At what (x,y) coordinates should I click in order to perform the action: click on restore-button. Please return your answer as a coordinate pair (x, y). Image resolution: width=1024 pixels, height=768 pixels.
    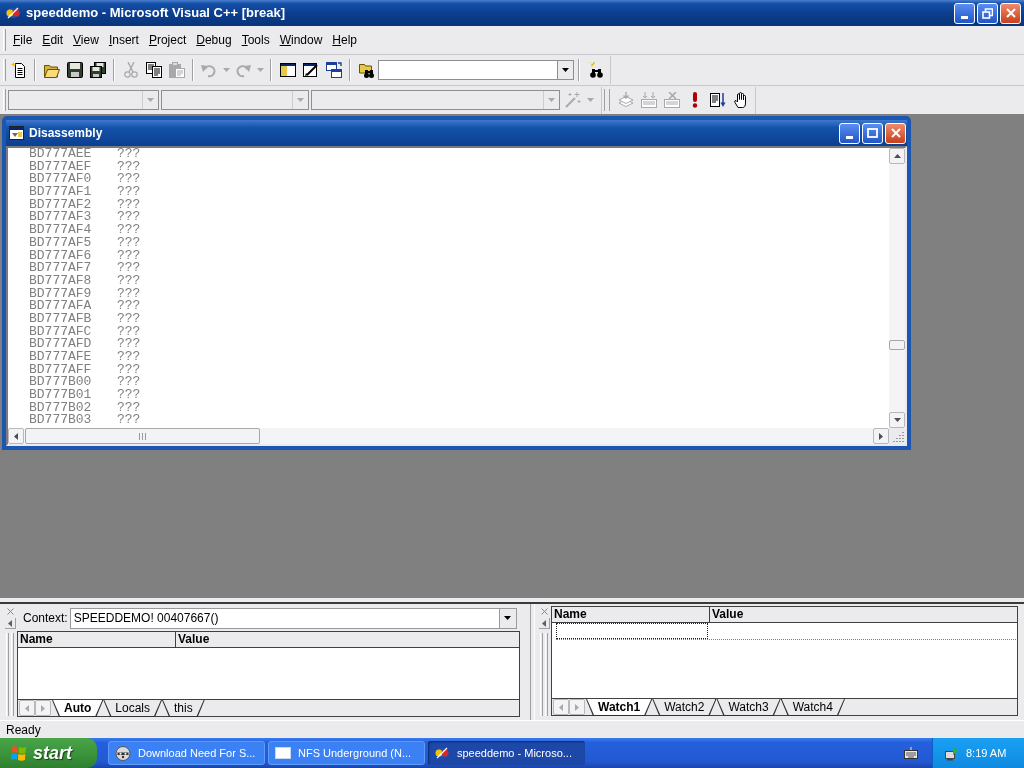
    Looking at the image, I should click on (987, 13).